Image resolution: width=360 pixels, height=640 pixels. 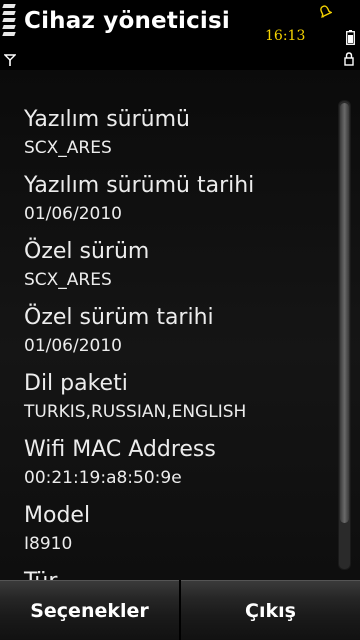 I want to click on title-bar: Cihaz yöneticisi 16:13, so click(x=180, y=24).